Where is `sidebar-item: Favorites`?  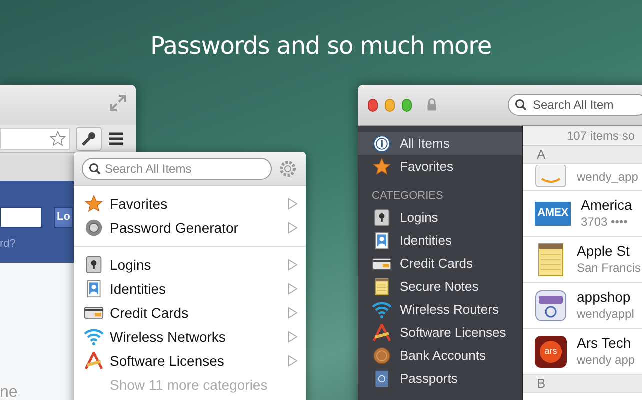
sidebar-item: Favorites is located at coordinates (440, 166).